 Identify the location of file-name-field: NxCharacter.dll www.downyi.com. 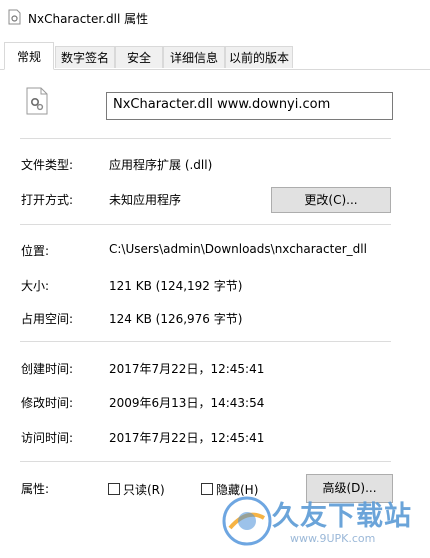
(249, 106).